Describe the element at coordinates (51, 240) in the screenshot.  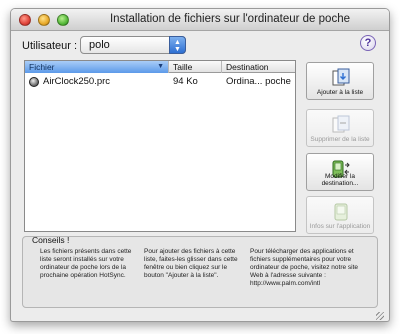
I see `tips-title: Conseils !` at that location.